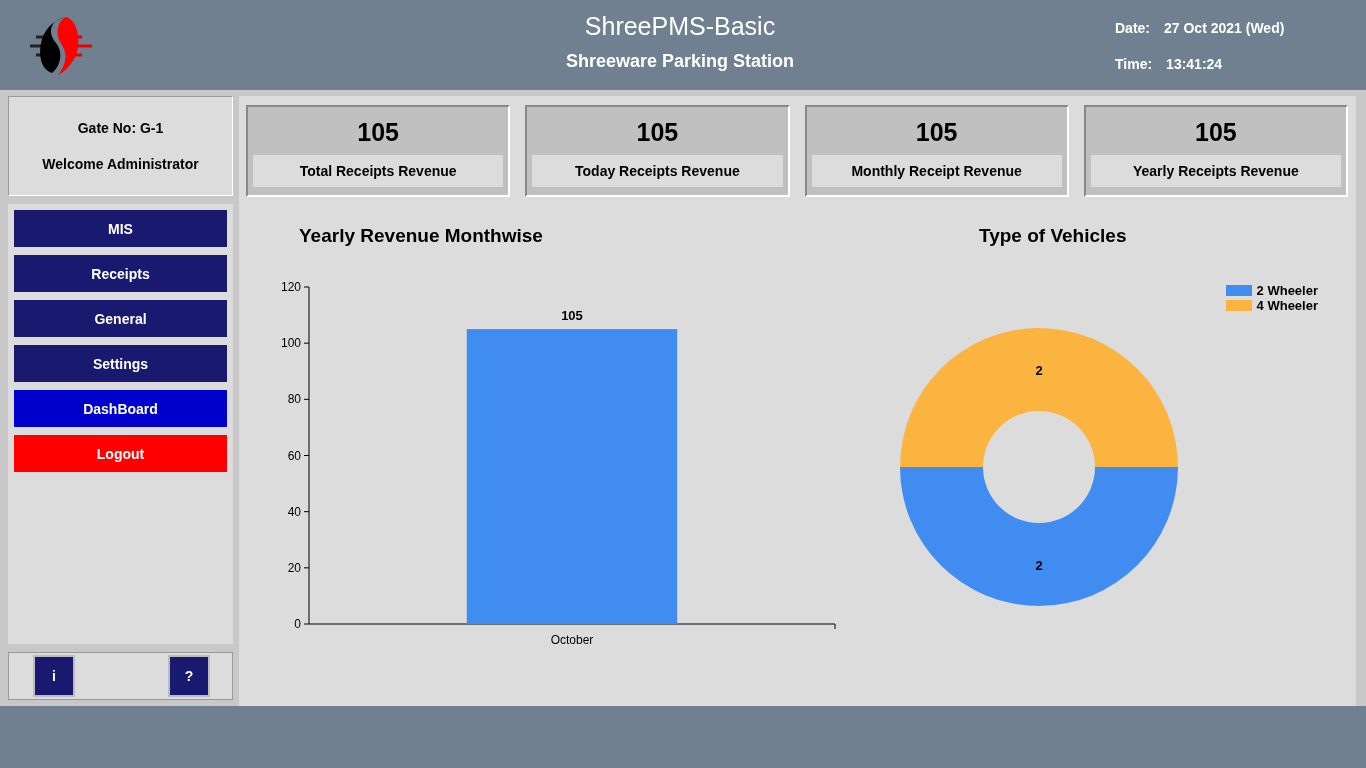  I want to click on stat-label: Today Receipts Revenue, so click(657, 171).